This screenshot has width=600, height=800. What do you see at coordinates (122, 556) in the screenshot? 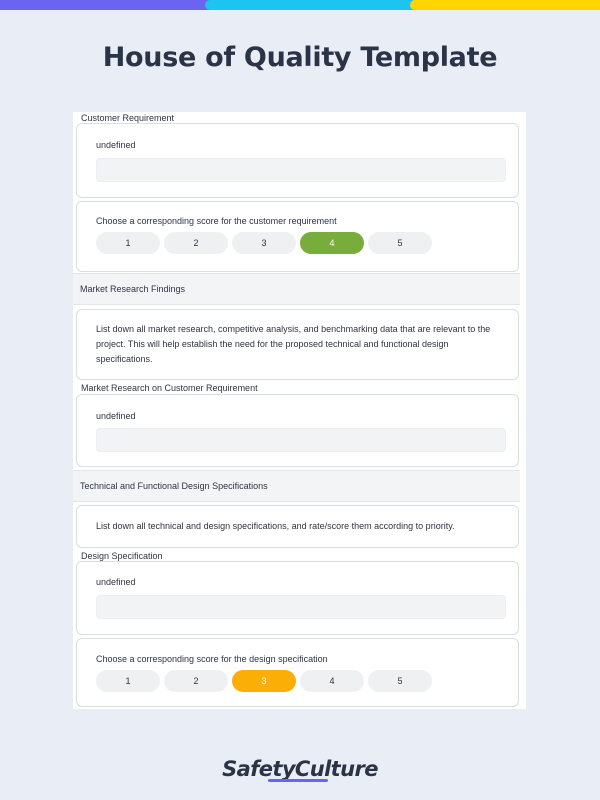
I see `design-spec-field-label: Design Specification` at bounding box center [122, 556].